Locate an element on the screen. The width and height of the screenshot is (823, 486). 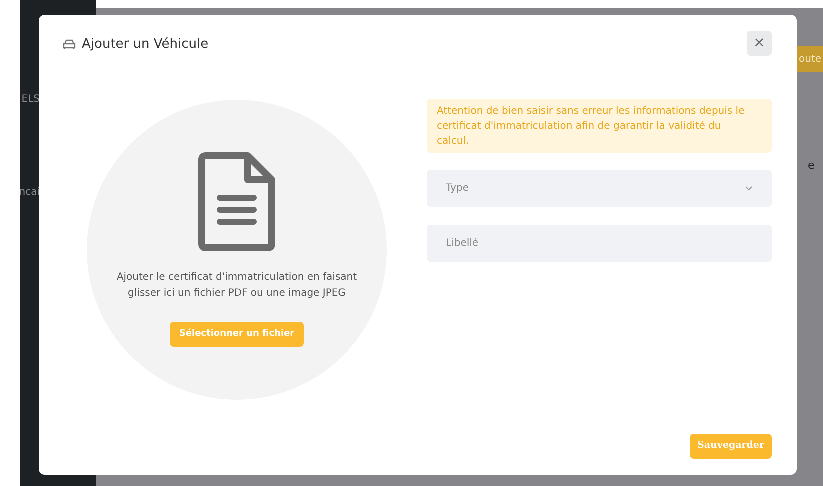
chevron-down-icon is located at coordinates (749, 188).